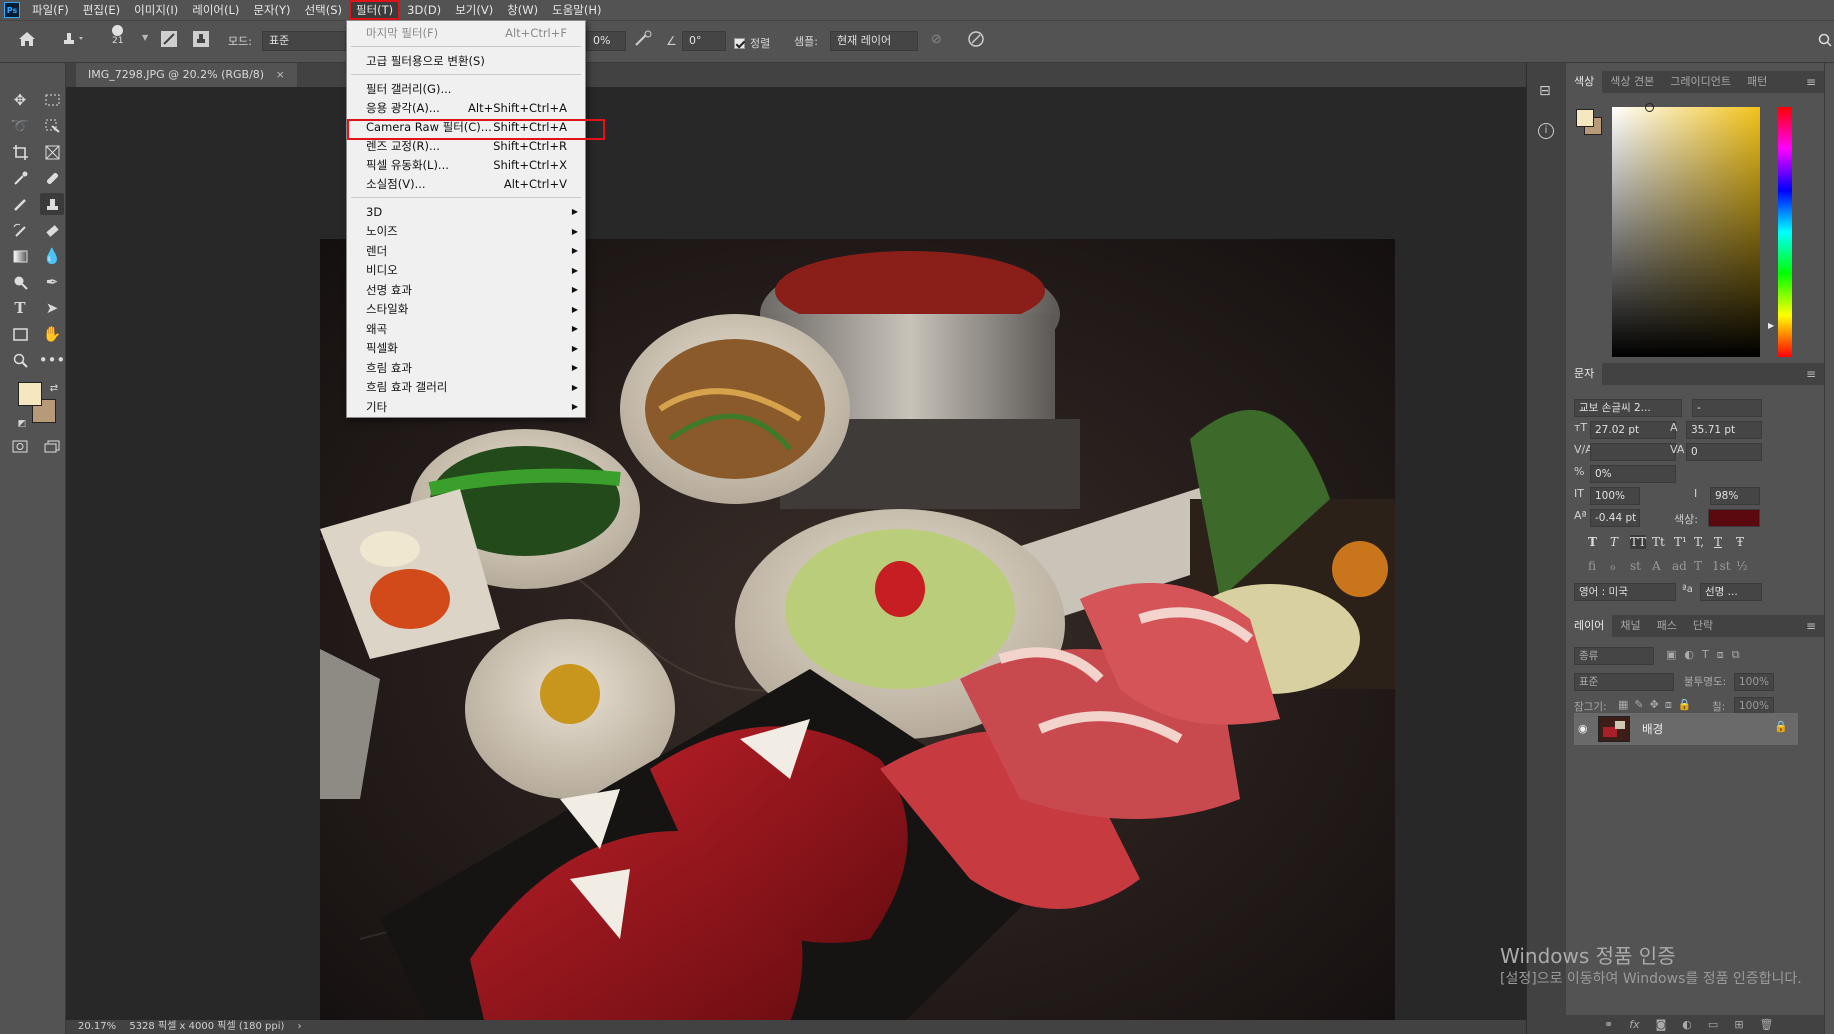  Describe the element at coordinates (20, 308) in the screenshot. I see `type-tool-icon: T` at that location.